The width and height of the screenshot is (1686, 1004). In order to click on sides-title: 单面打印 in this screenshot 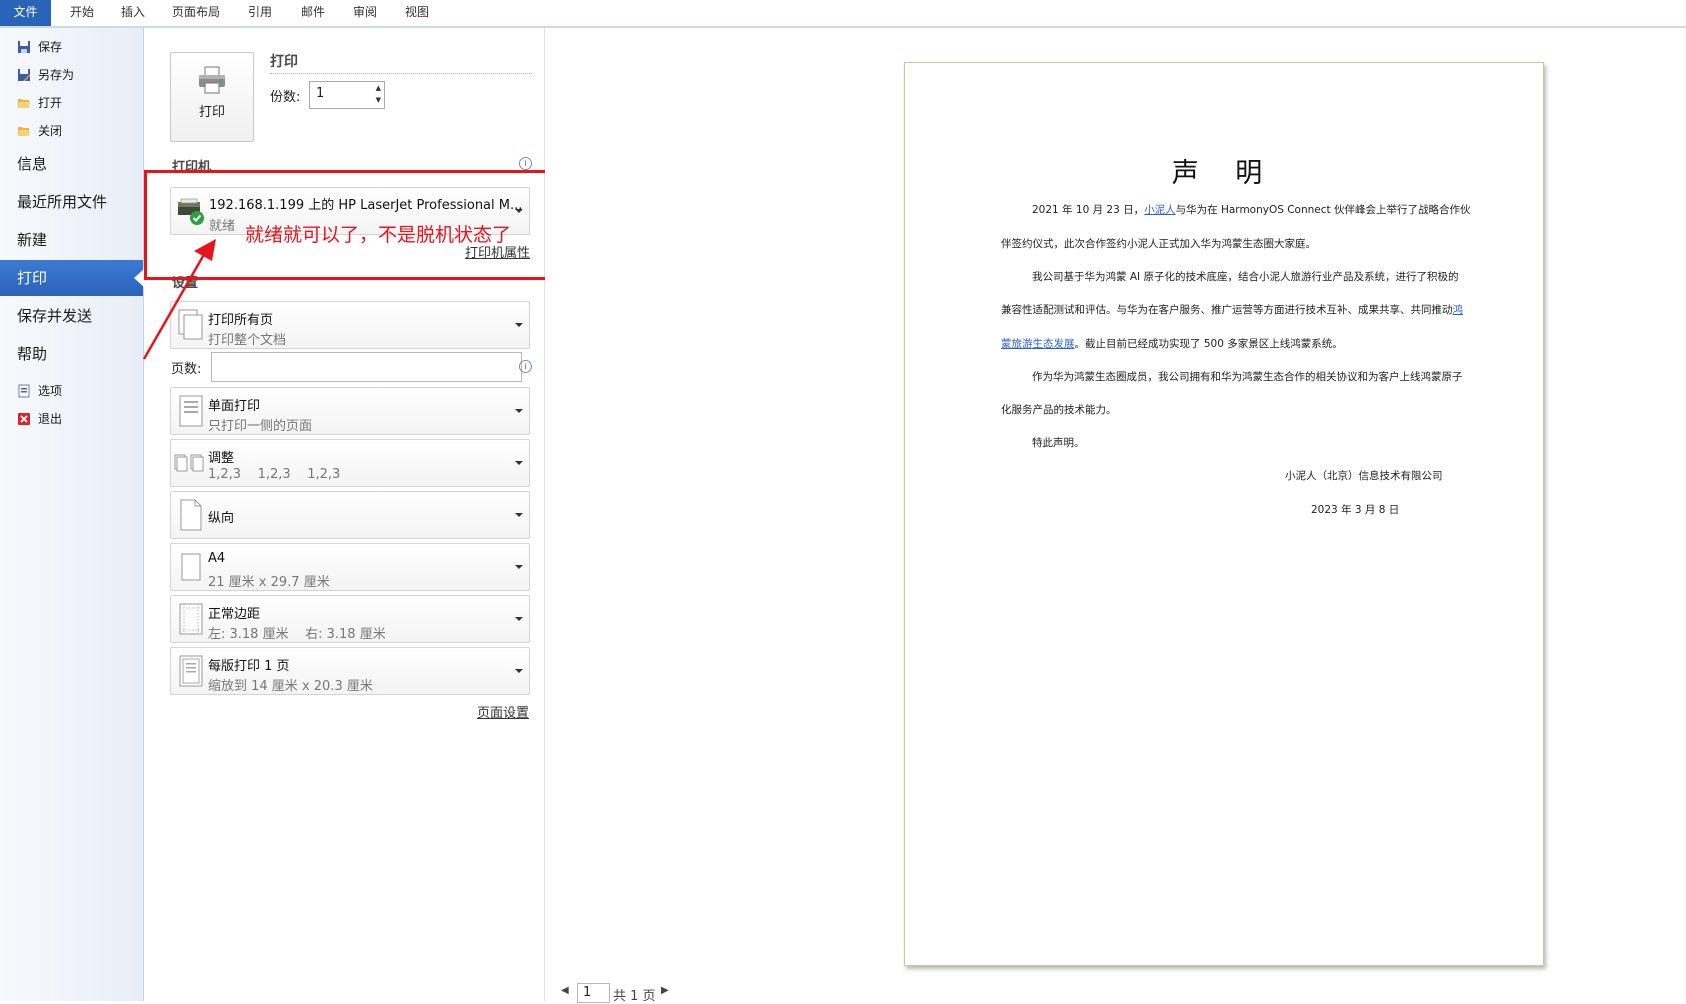, I will do `click(234, 406)`.